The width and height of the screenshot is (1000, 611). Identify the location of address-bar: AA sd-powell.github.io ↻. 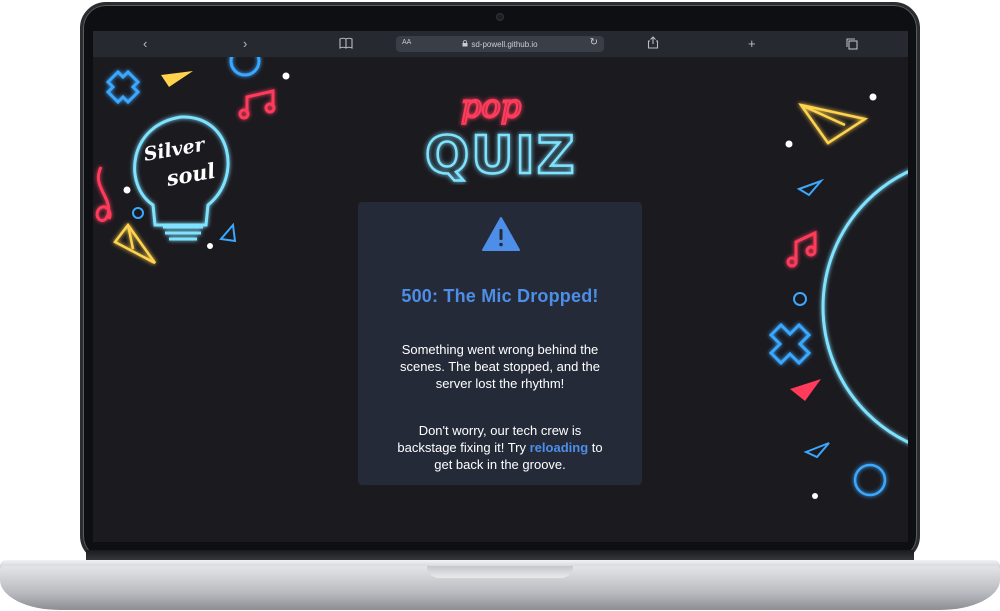
(500, 44).